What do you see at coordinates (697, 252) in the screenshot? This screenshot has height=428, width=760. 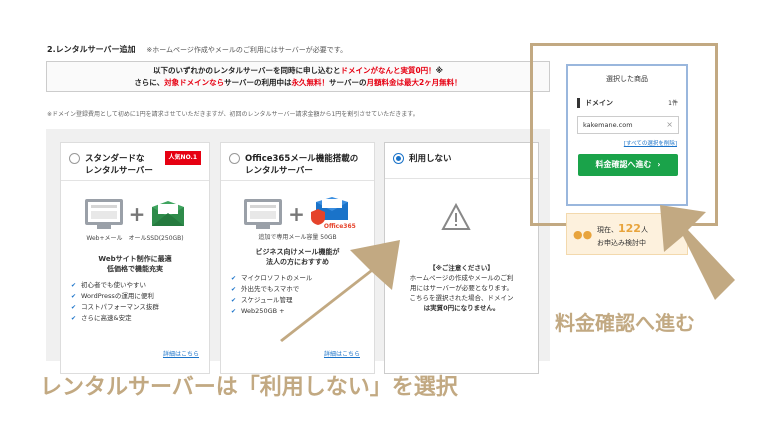 I see `arrow-to-confirm-button` at bounding box center [697, 252].